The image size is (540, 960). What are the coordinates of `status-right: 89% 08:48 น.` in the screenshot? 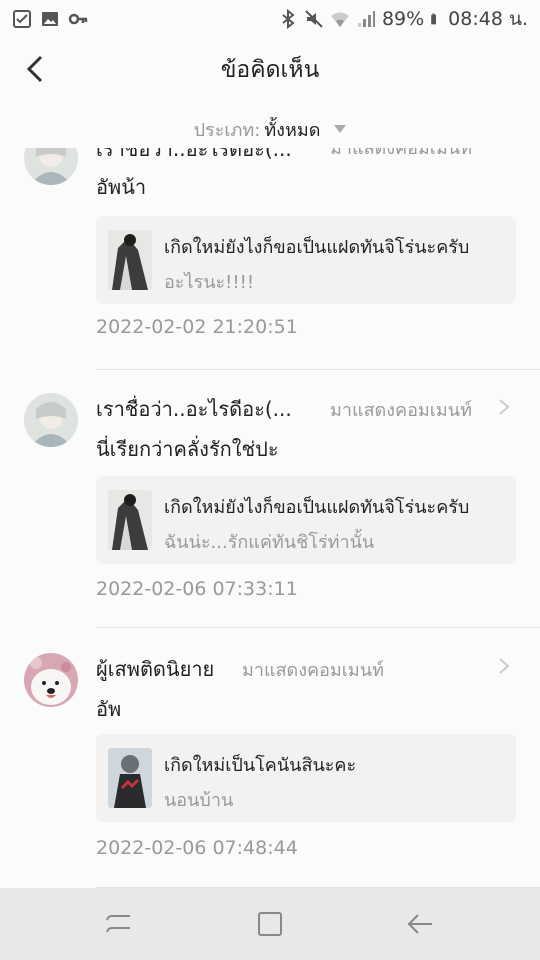 It's located at (403, 19).